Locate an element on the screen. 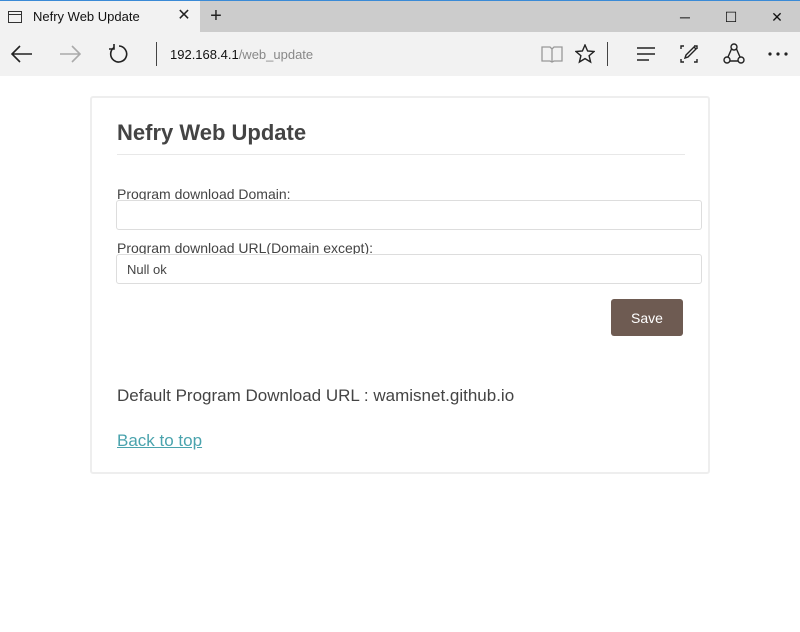  url-host: 192.168.4.1 is located at coordinates (204, 54).